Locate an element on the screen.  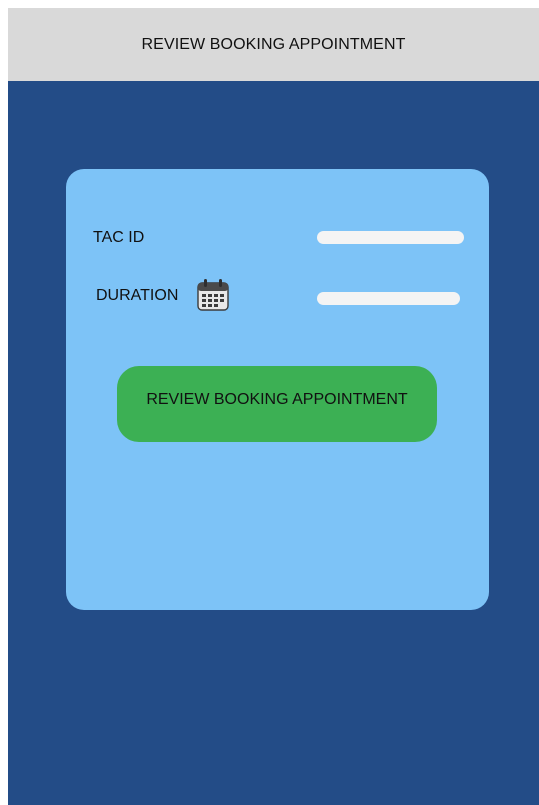
page-title: REVIEW BOOKING APPOINTMENT is located at coordinates (273, 44).